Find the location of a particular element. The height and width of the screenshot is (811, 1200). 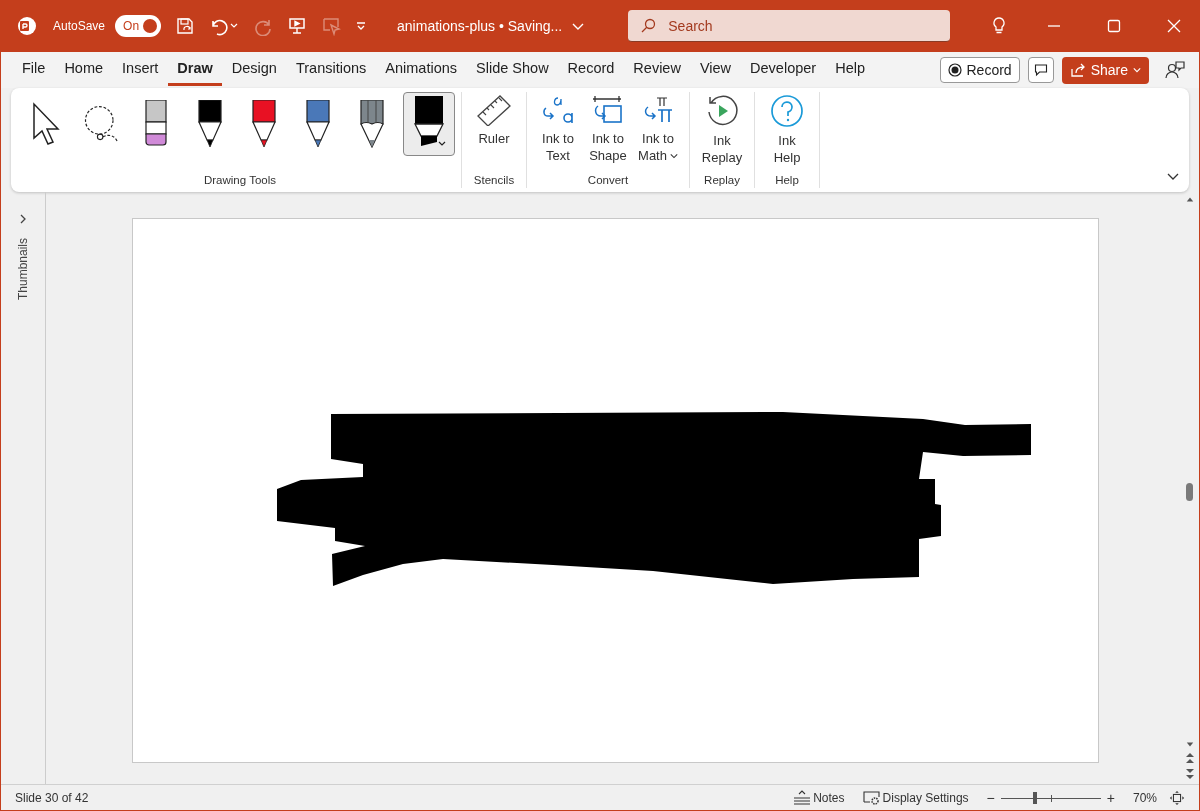

help-icon is located at coordinates (787, 111).